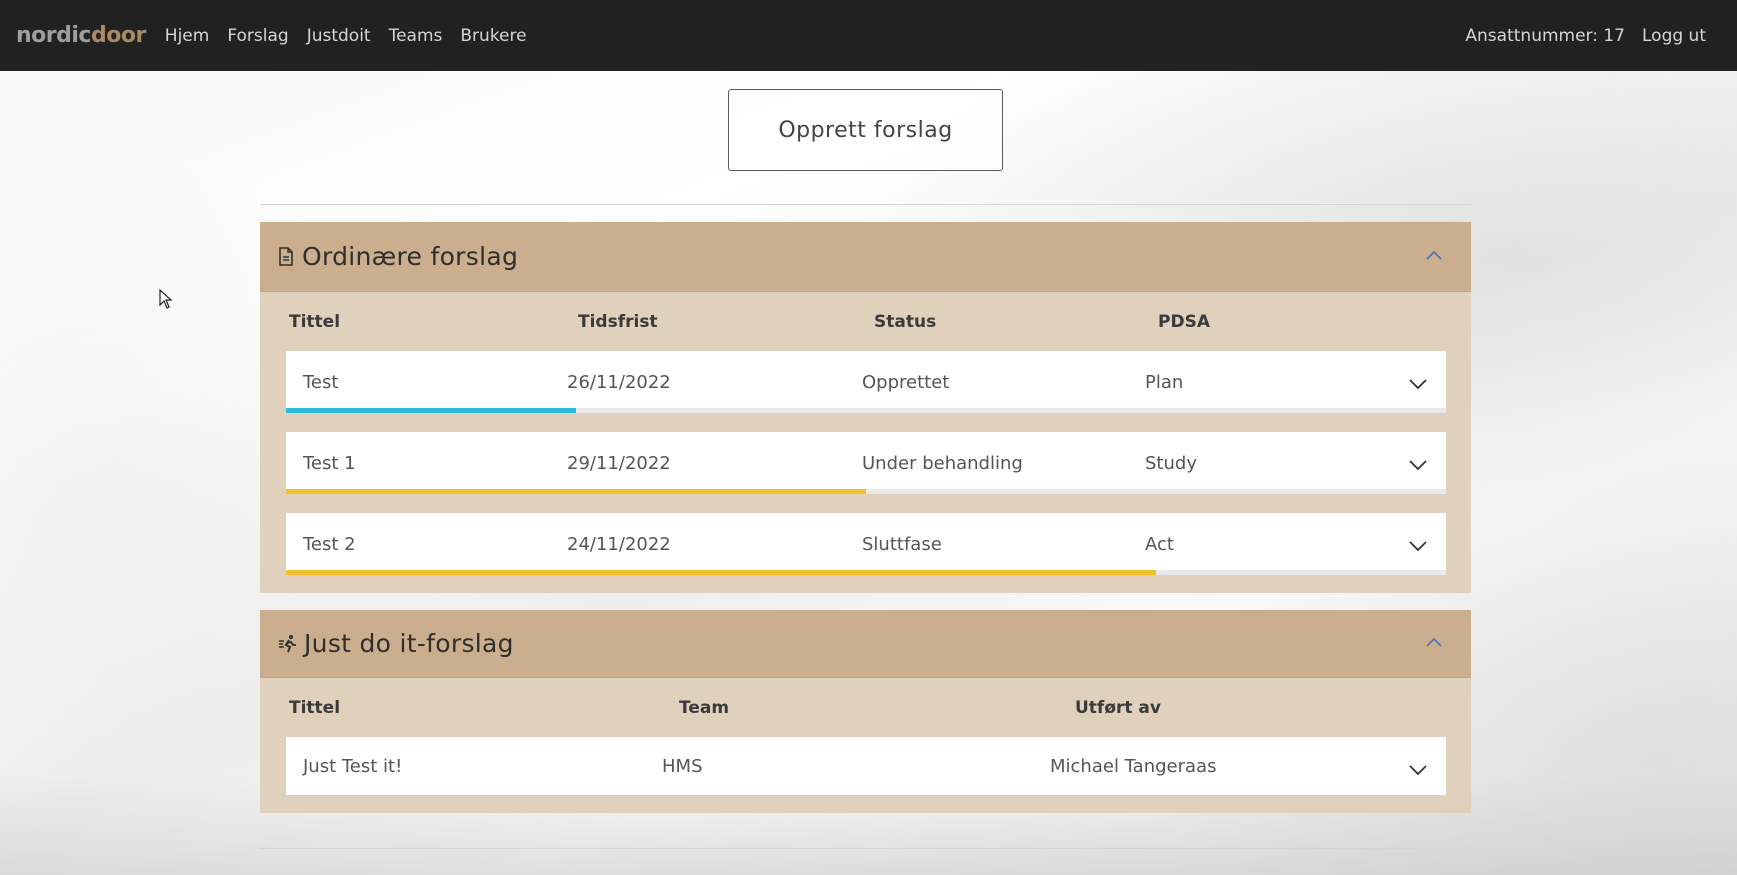  What do you see at coordinates (339, 36) in the screenshot?
I see `nav-link-justdoit: Justdoit` at bounding box center [339, 36].